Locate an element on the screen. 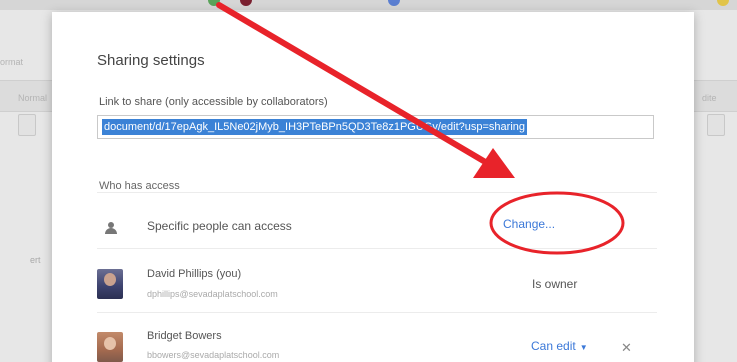 The width and height of the screenshot is (737, 362). person-name: Bridget Bowers is located at coordinates (184, 336).